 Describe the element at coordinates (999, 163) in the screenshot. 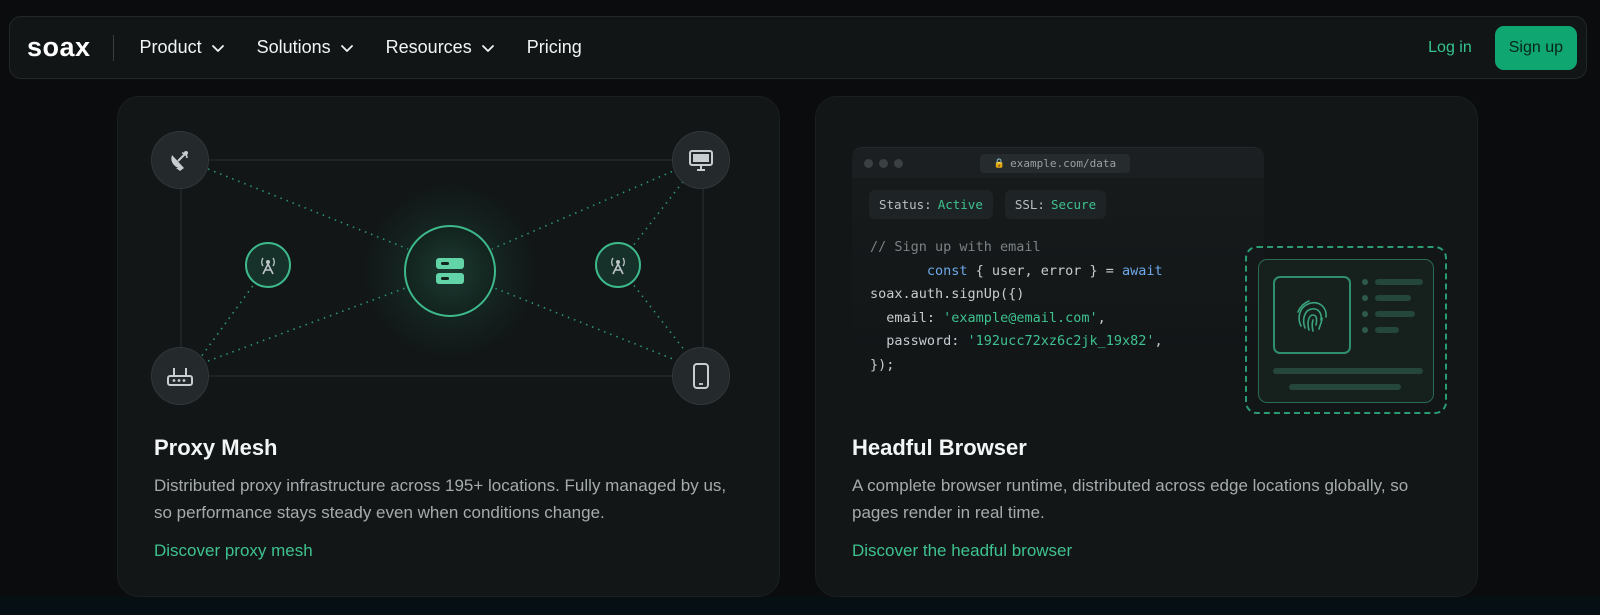

I see `lock-icon: 🔒` at that location.